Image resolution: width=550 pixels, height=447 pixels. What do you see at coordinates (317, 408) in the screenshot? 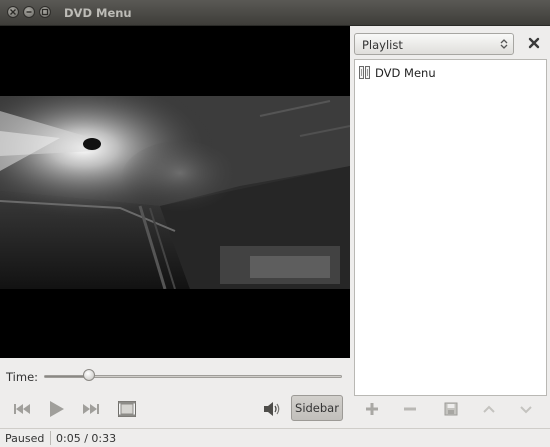
I see `sidebar-toggle-button: Sidebar` at bounding box center [317, 408].